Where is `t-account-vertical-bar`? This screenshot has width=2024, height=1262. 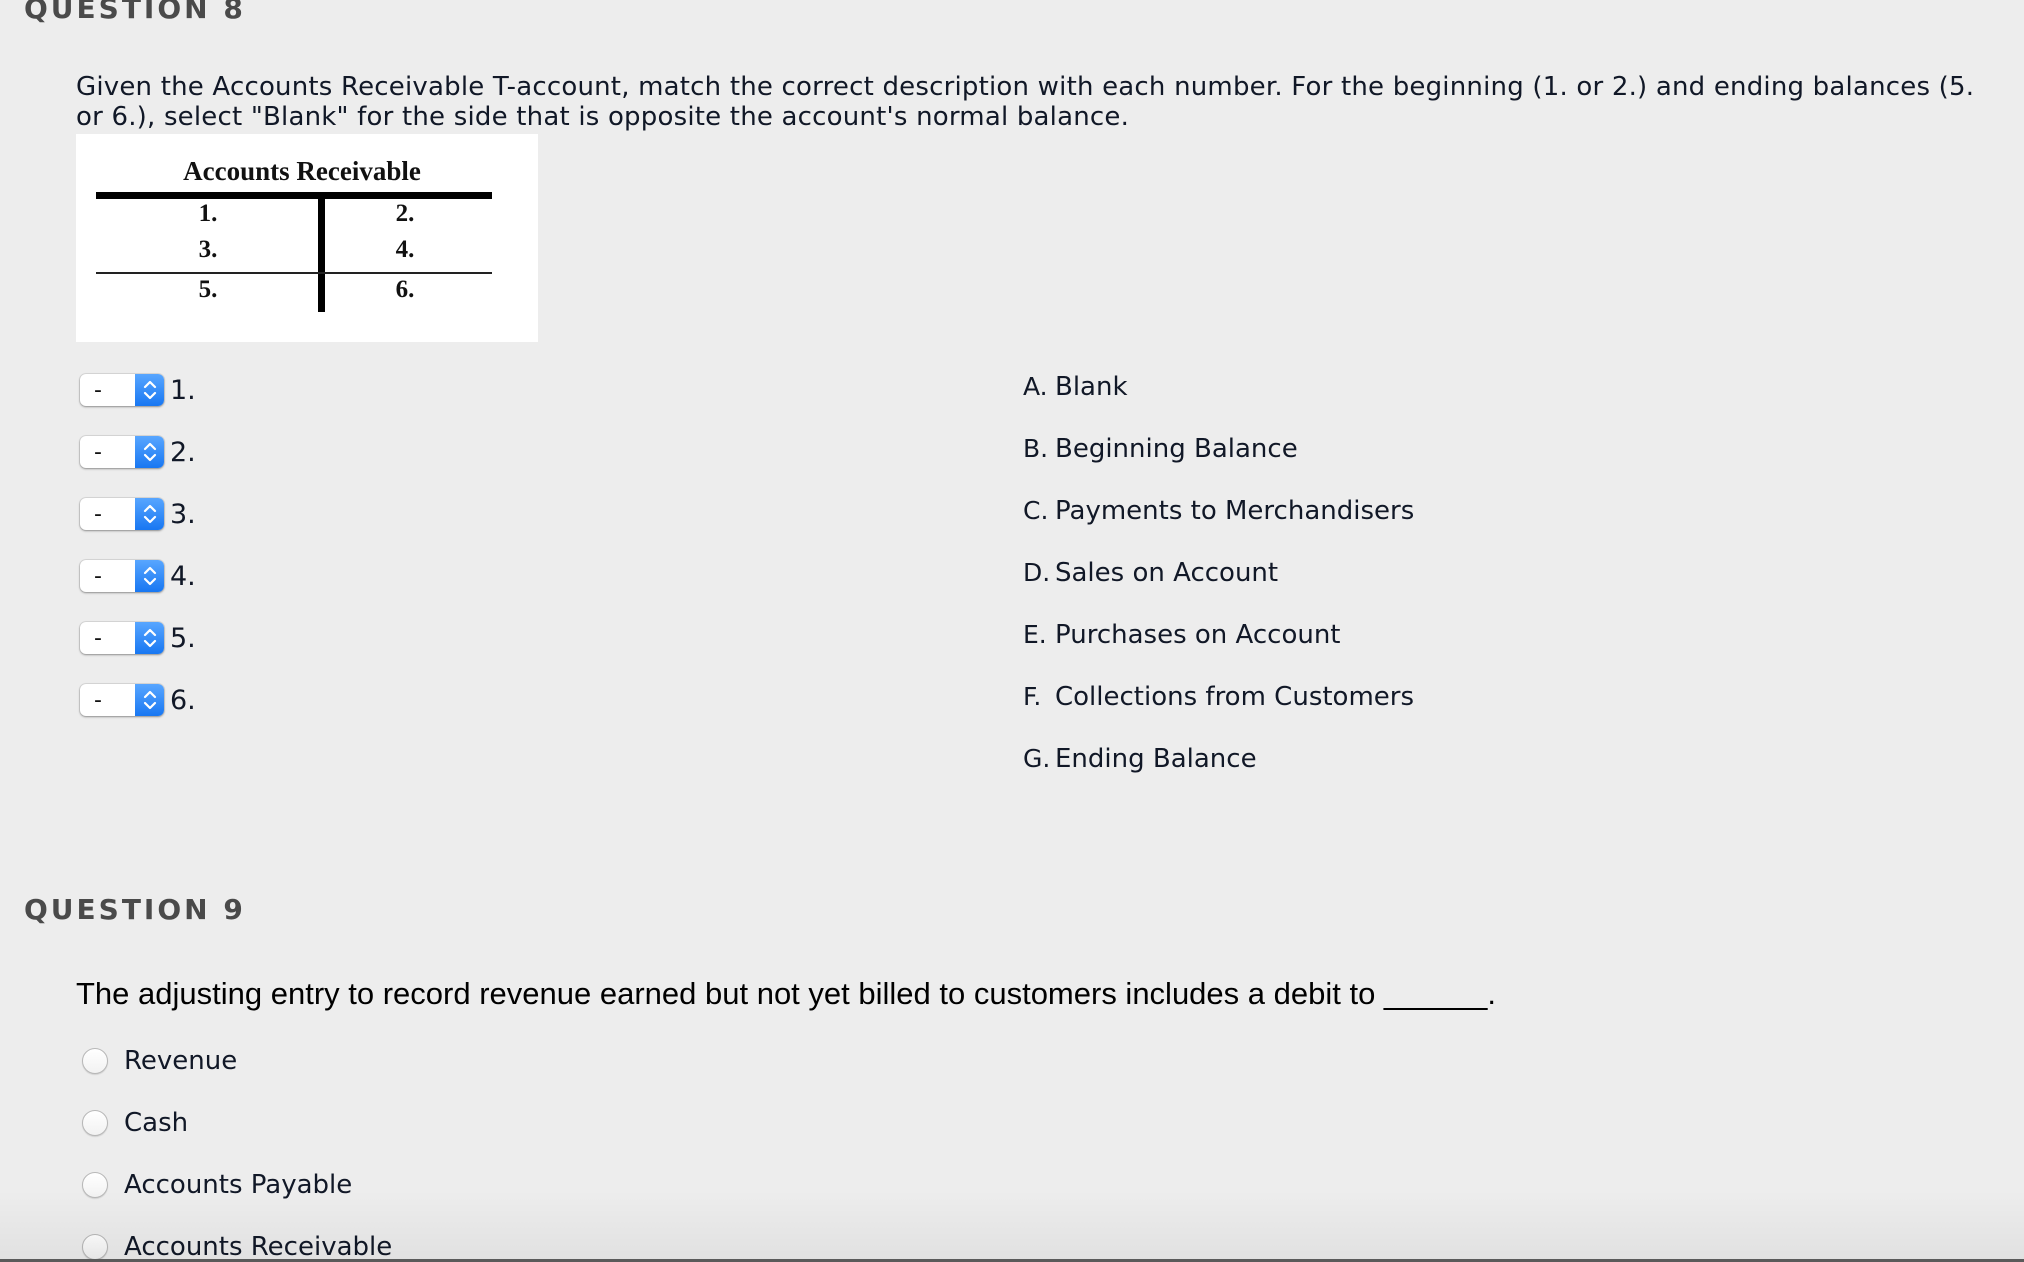 t-account-vertical-bar is located at coordinates (321, 252).